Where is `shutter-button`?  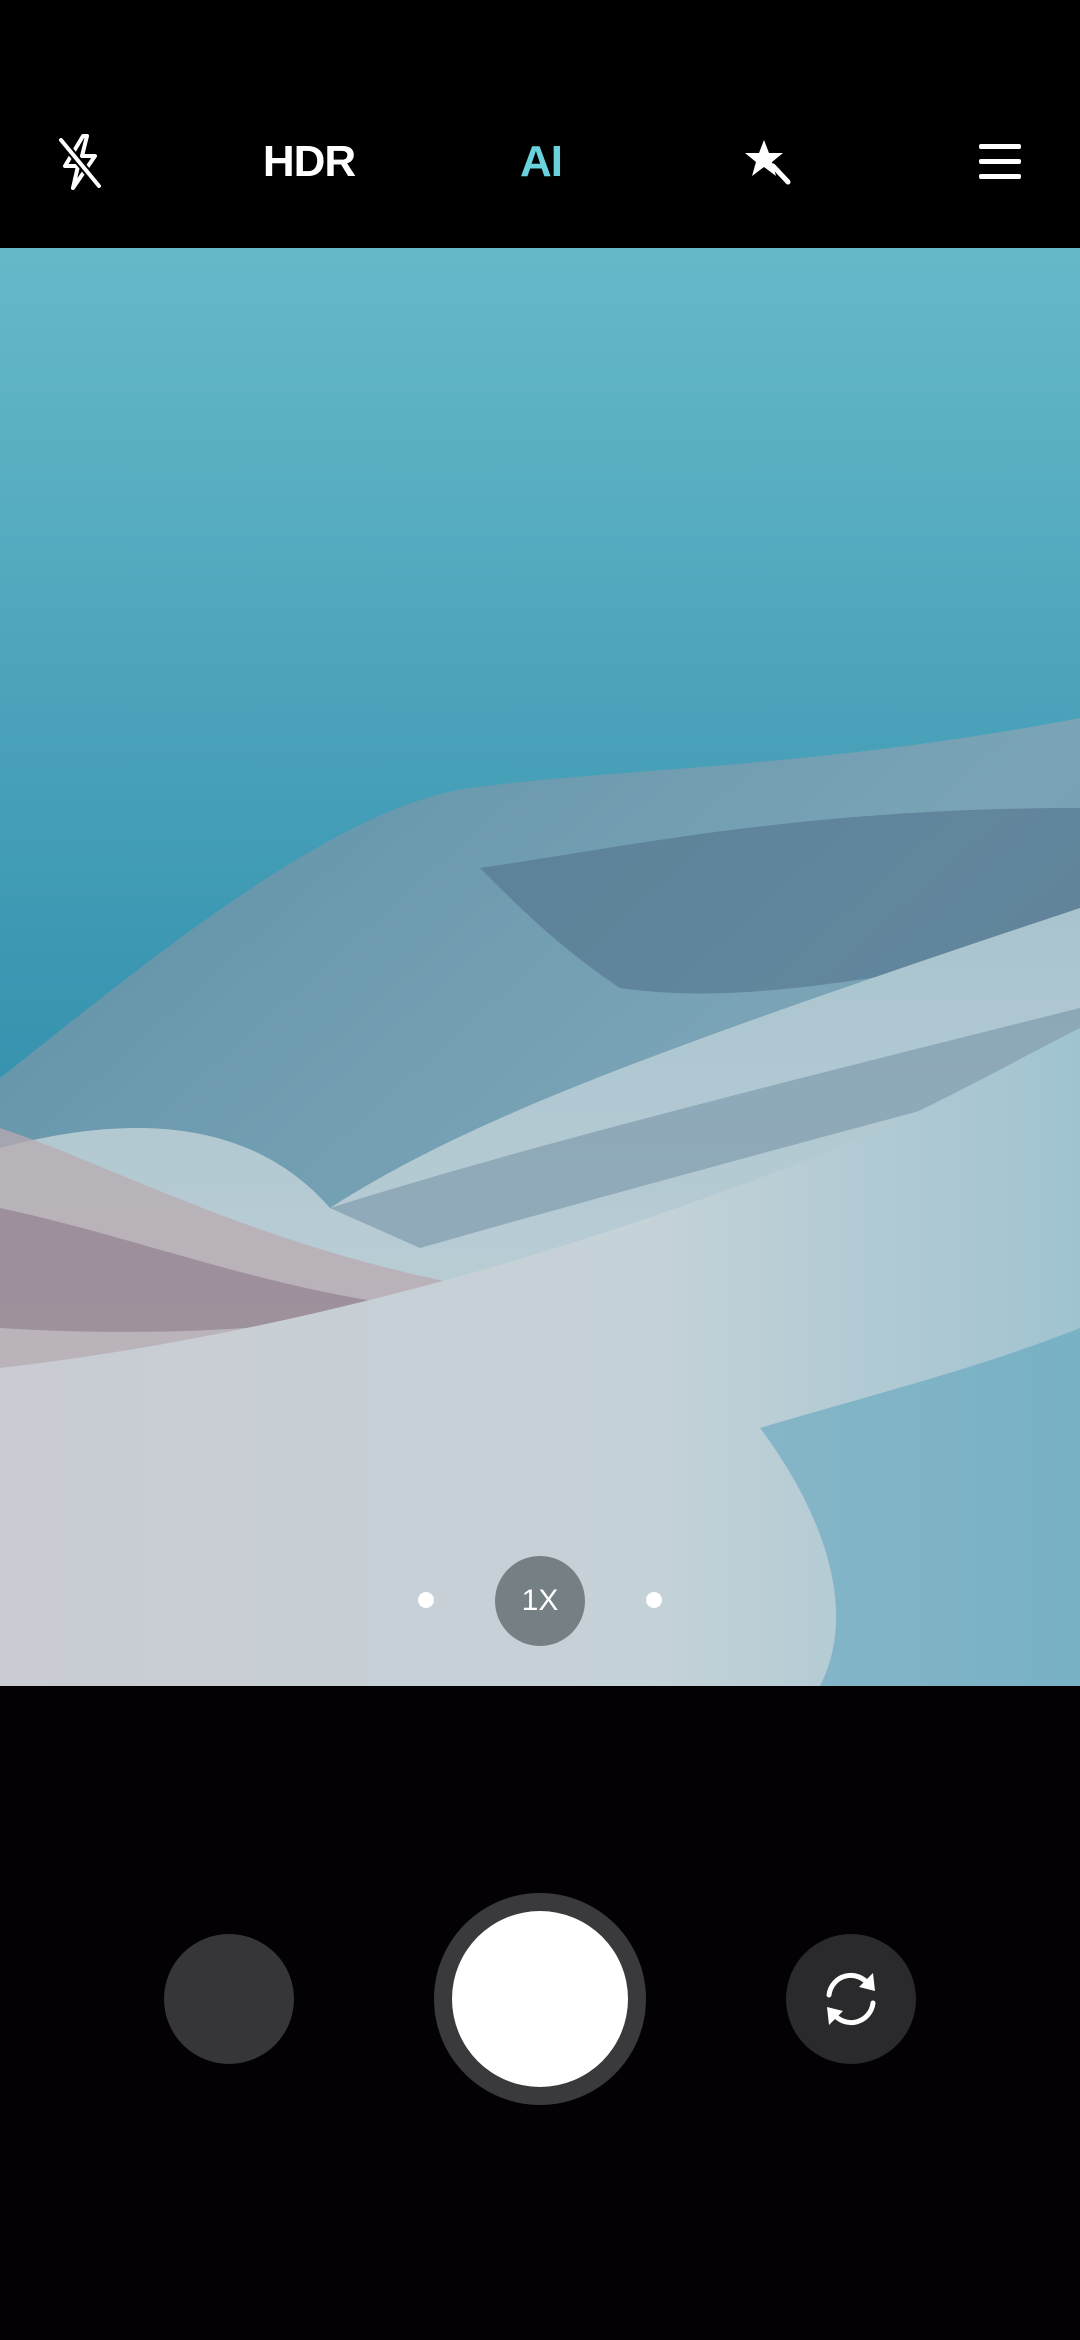 shutter-button is located at coordinates (540, 1999).